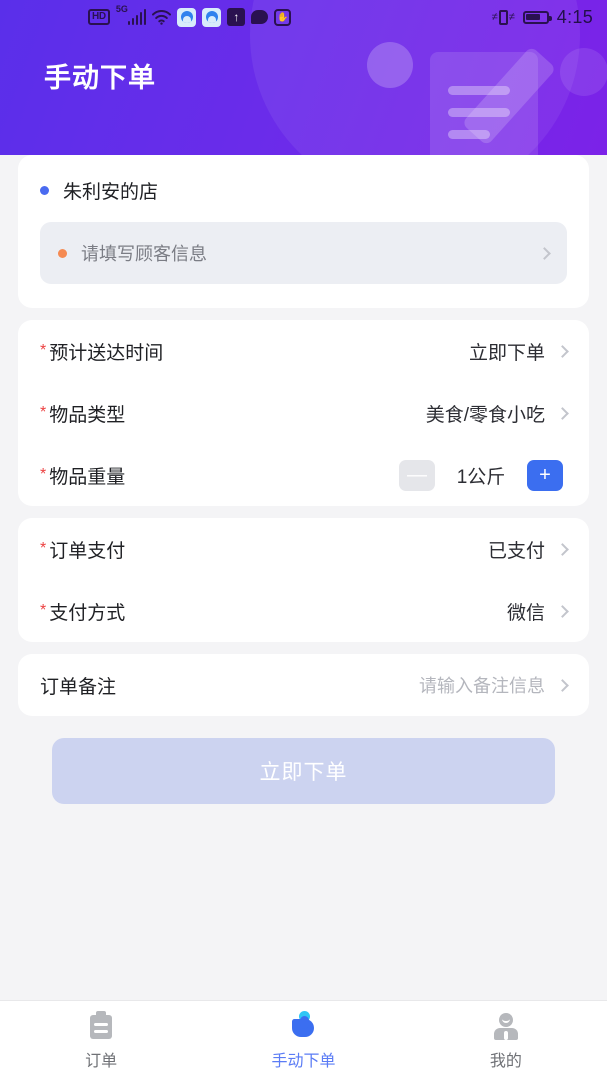  I want to click on store-card: 朱利安的店 请填写顾客信息, so click(303, 231).